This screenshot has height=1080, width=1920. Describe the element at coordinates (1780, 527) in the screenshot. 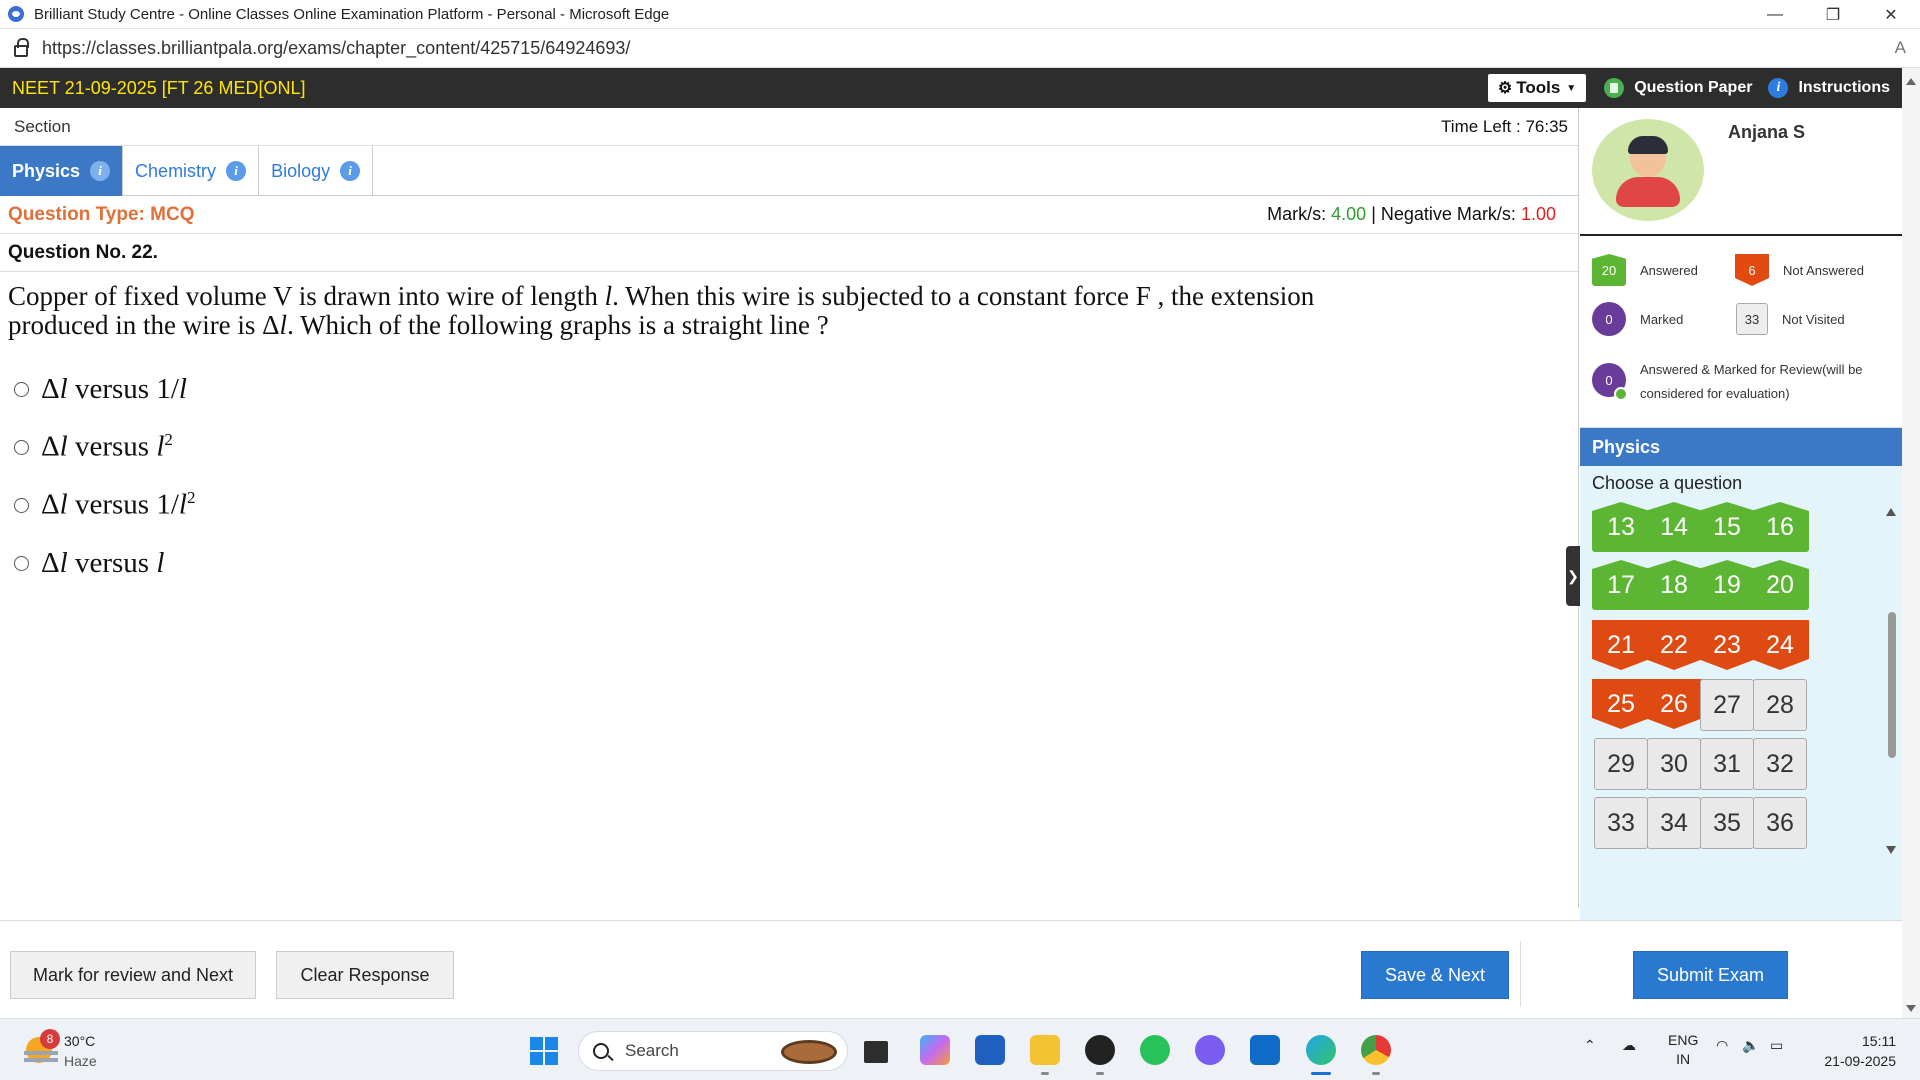

I see `question-button-16: 16` at that location.